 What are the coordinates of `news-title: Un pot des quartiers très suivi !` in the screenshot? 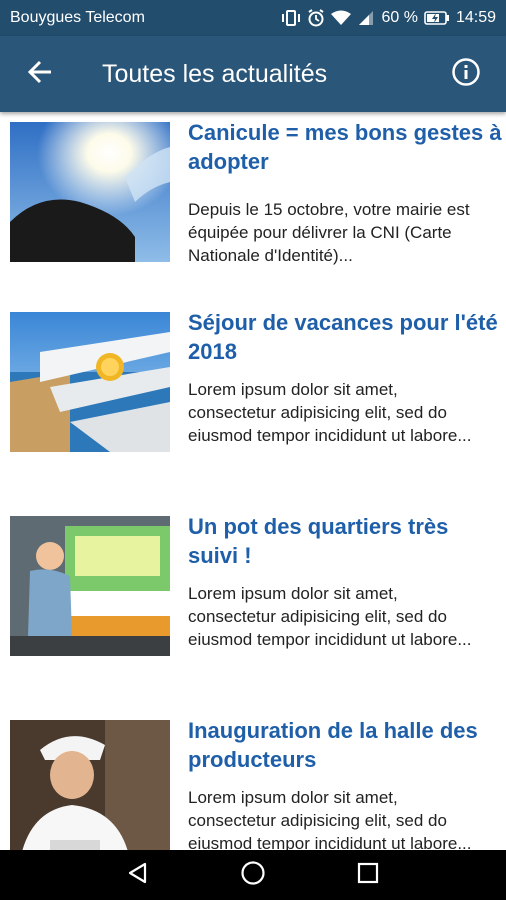 It's located at (345, 541).